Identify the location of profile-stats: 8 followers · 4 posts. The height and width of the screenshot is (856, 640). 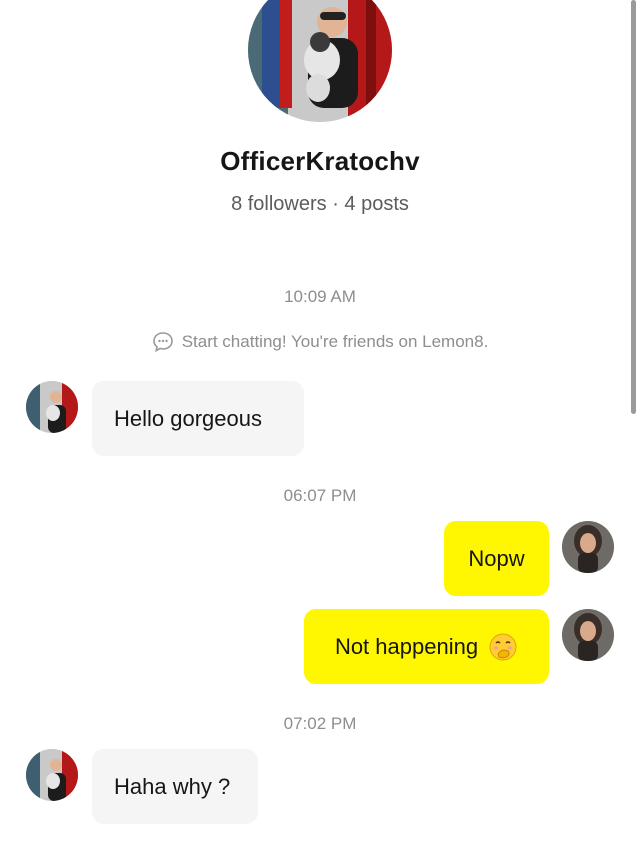
(320, 204).